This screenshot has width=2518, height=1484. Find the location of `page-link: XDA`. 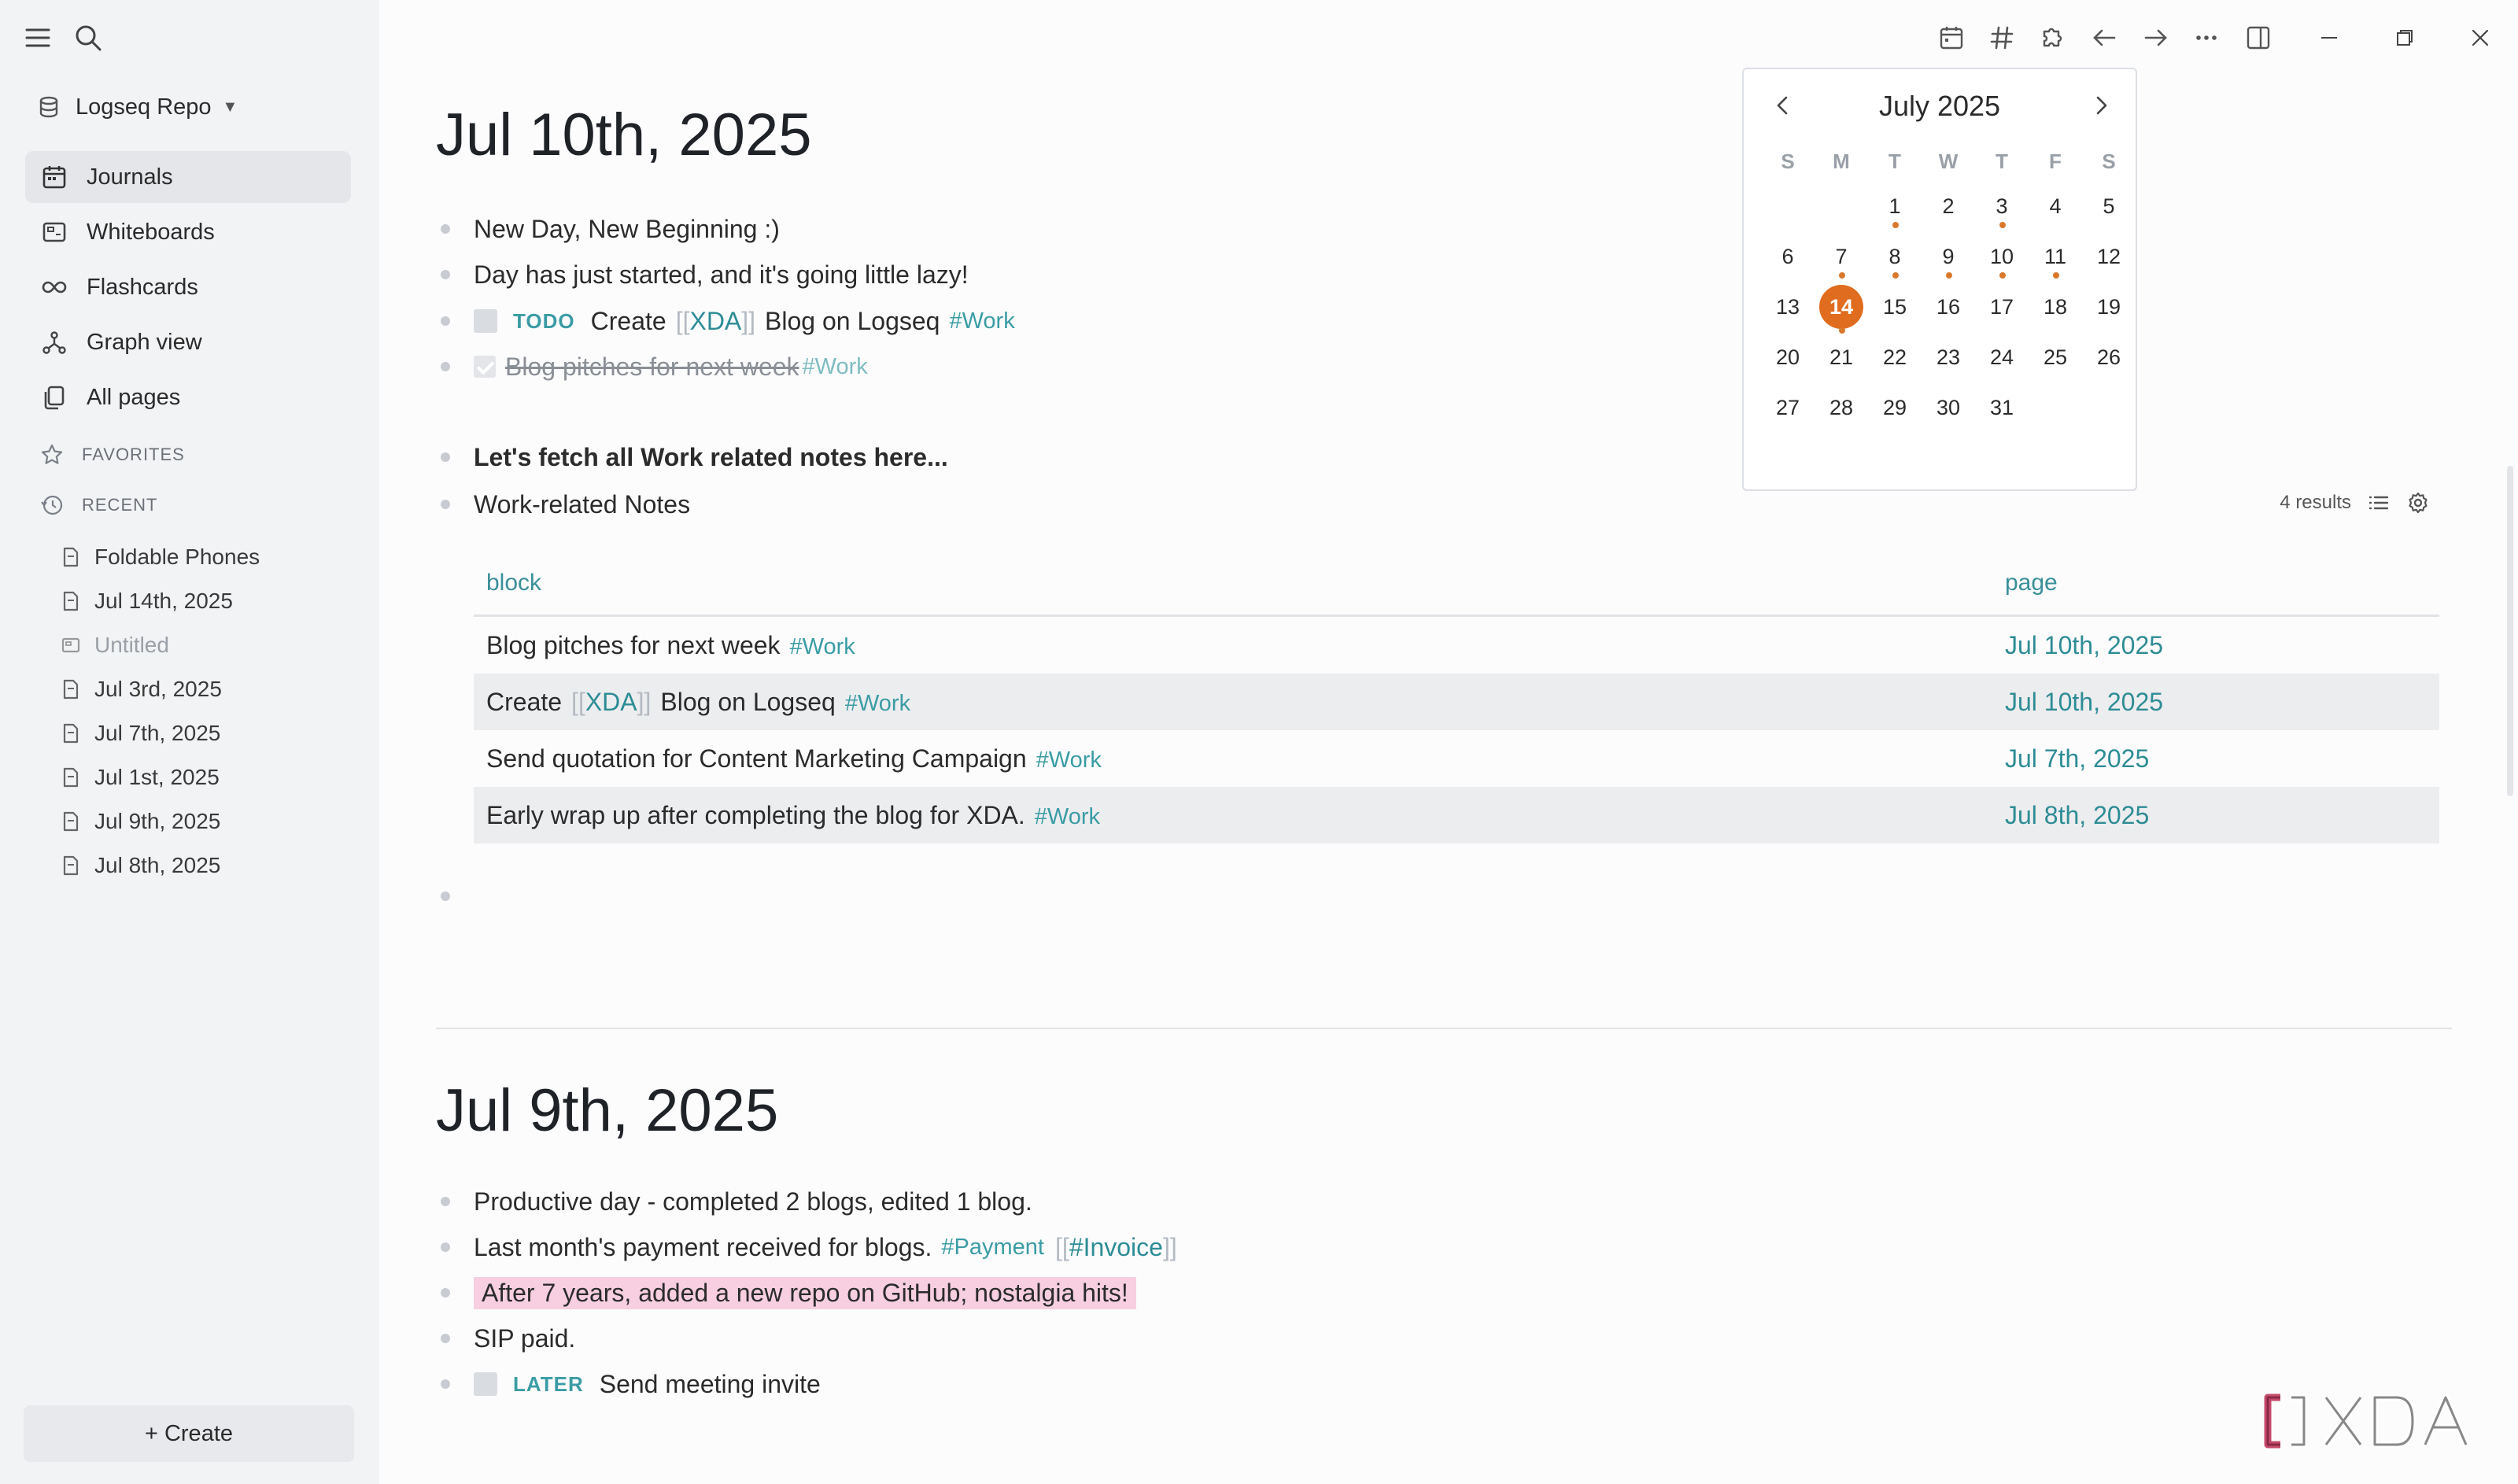

page-link: XDA is located at coordinates (611, 702).